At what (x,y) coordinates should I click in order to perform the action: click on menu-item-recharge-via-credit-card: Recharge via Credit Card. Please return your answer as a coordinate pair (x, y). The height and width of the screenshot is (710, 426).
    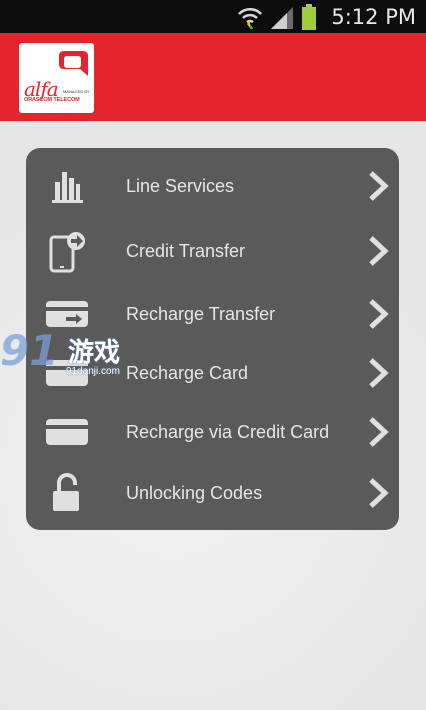
    Looking at the image, I should click on (212, 432).